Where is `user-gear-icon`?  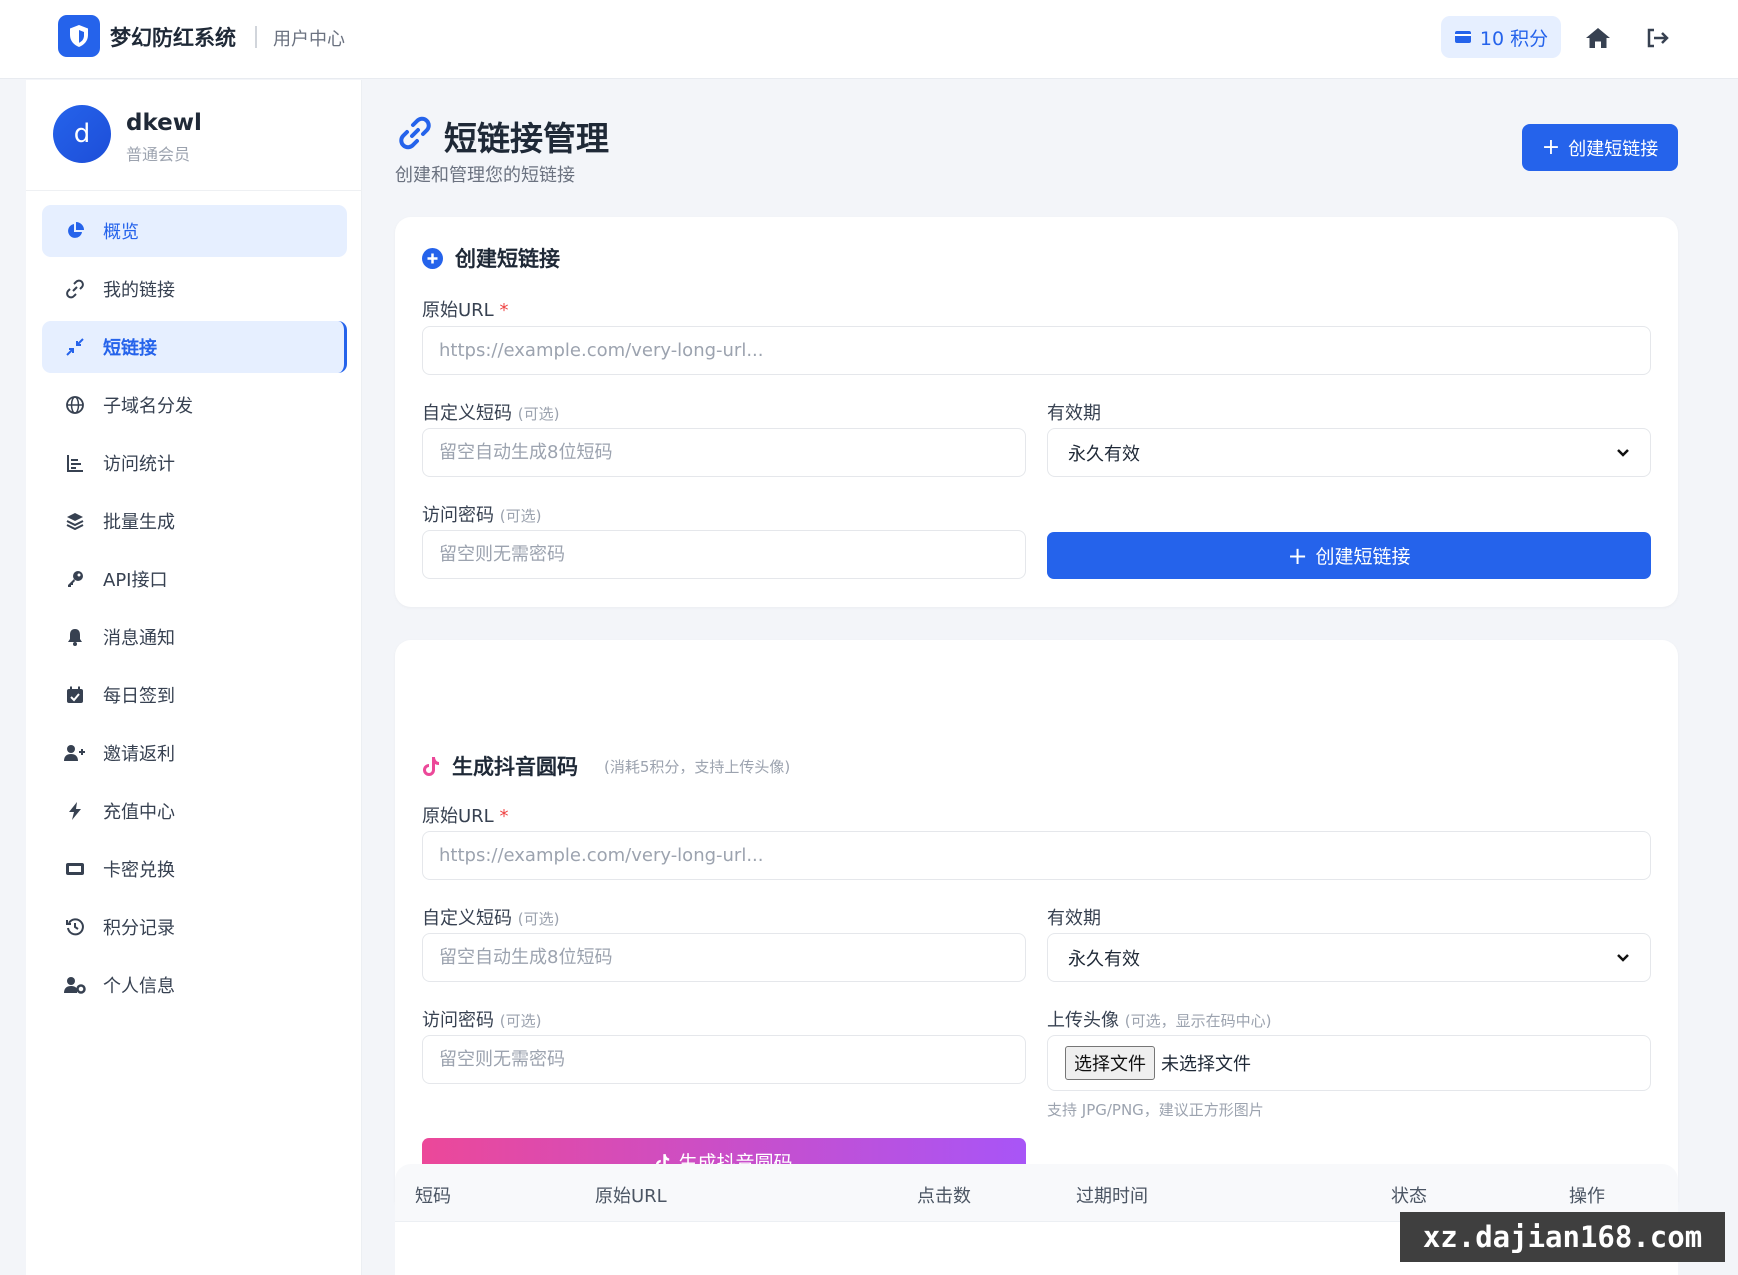 user-gear-icon is located at coordinates (75, 985).